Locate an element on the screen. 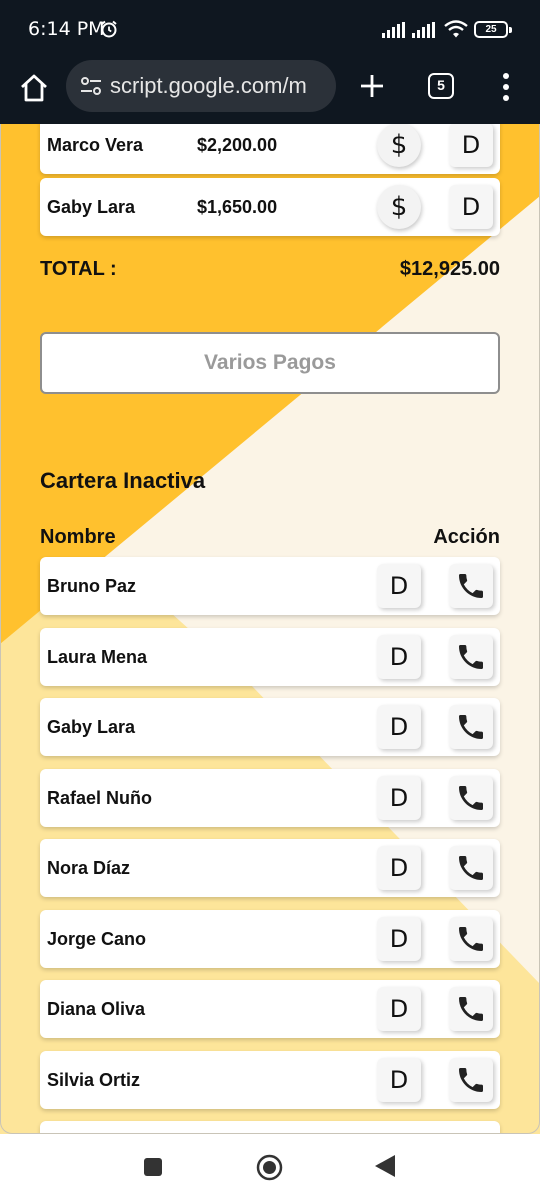 The width and height of the screenshot is (540, 1200). inactive-row: Laura Mena D is located at coordinates (270, 656).